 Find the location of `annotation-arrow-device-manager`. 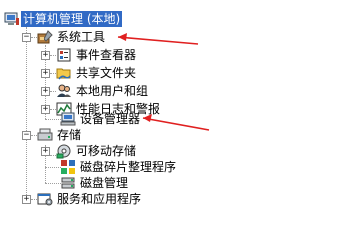

annotation-arrow-device-manager is located at coordinates (176, 124).